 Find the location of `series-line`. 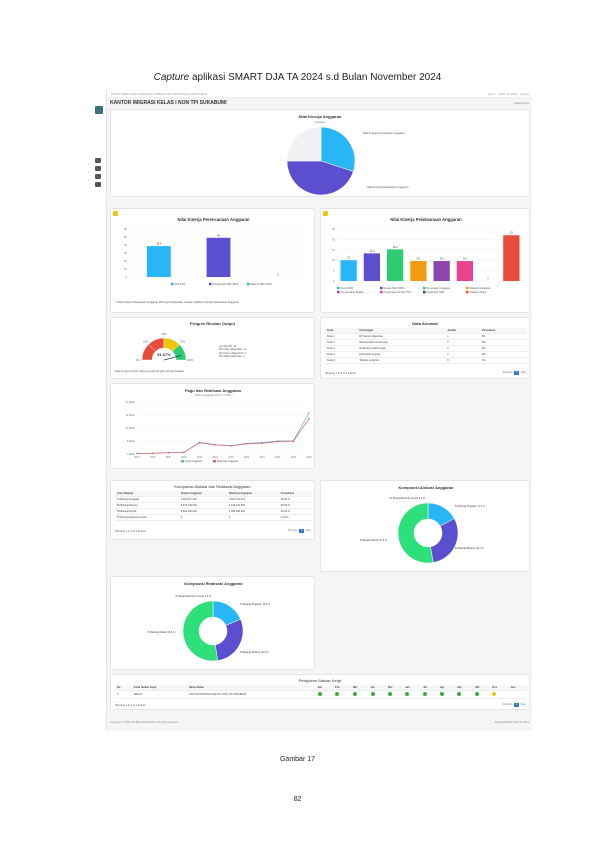

series-line is located at coordinates (223, 433).